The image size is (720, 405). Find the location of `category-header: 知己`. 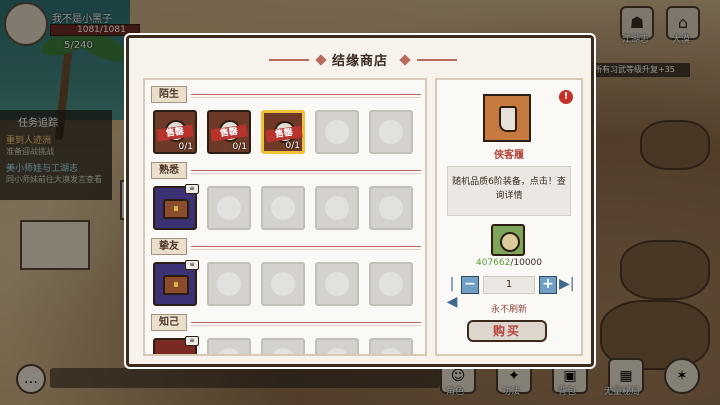

category-header: 知己 is located at coordinates (287, 323).